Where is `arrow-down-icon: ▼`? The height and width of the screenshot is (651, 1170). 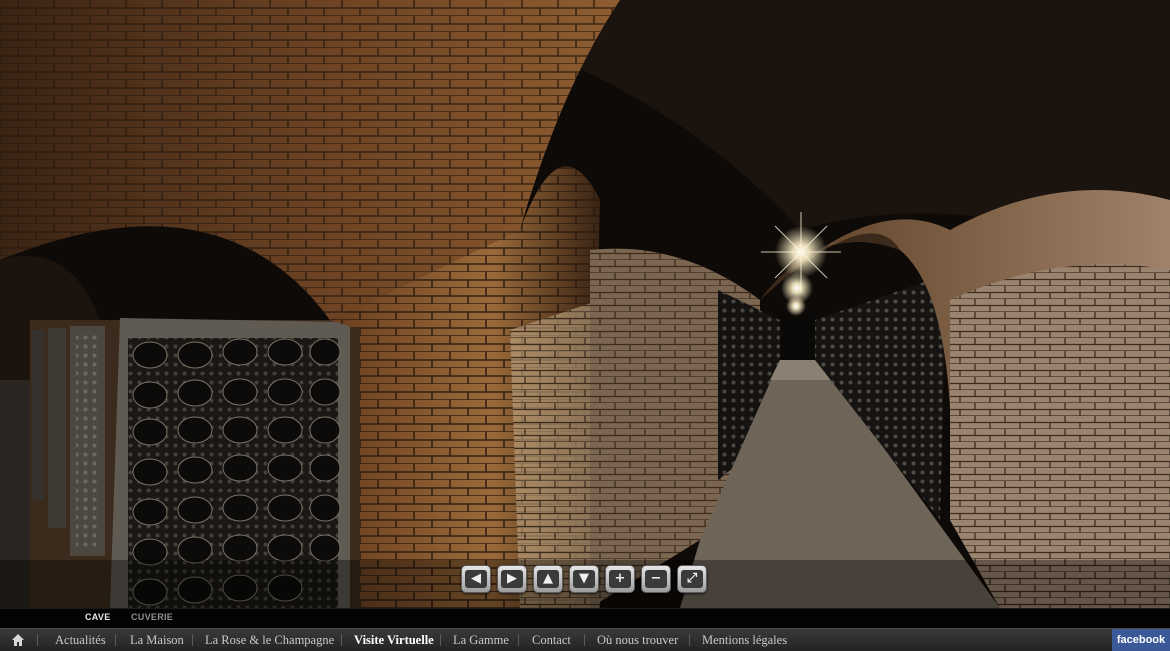 arrow-down-icon: ▼ is located at coordinates (584, 579).